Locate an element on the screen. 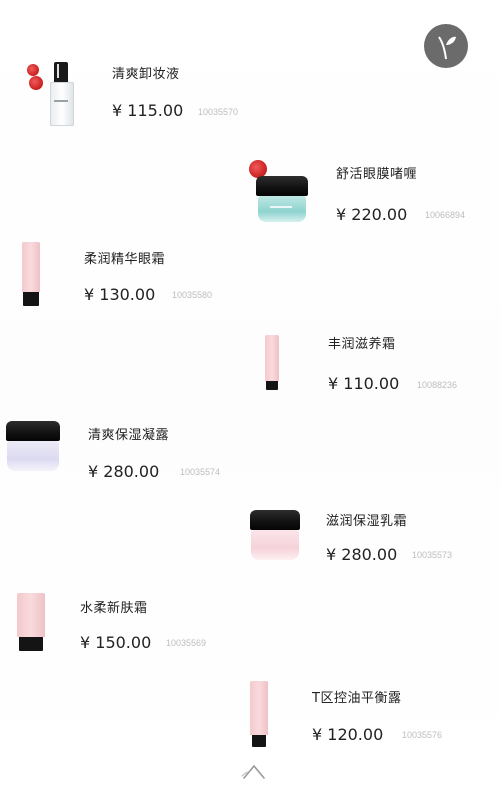 Image resolution: width=500 pixels, height=793 pixels. product-price: ¥ 120.00 is located at coordinates (348, 734).